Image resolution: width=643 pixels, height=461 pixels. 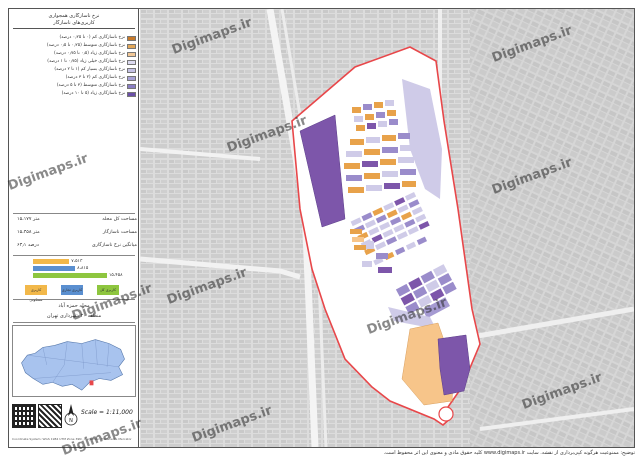 I want to click on bar-key-label: کاربری تجاری, so click(x=72, y=290).